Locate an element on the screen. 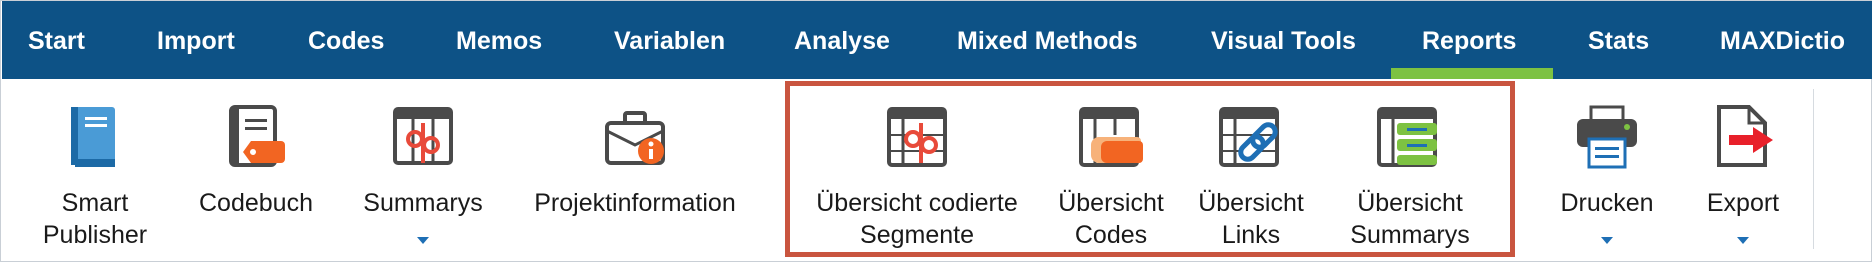 Image resolution: width=1872 pixels, height=263 pixels. tab-maxdictio: MAXDictio is located at coordinates (1782, 40).